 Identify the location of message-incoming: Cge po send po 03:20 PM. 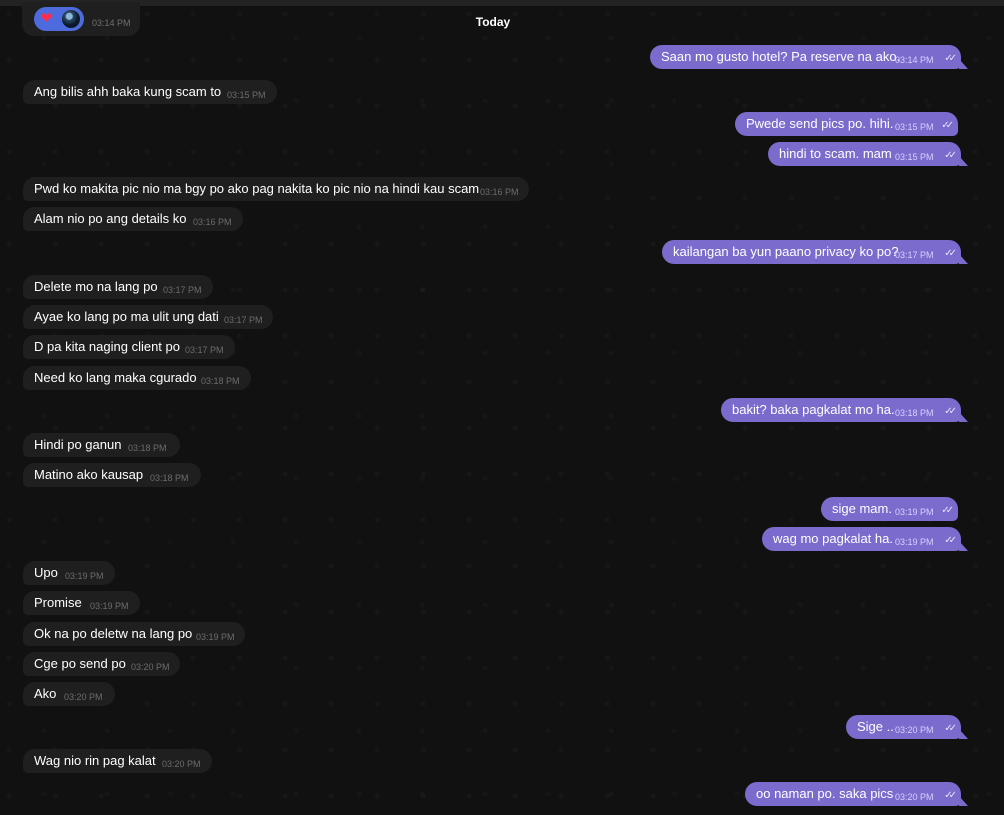
(101, 664).